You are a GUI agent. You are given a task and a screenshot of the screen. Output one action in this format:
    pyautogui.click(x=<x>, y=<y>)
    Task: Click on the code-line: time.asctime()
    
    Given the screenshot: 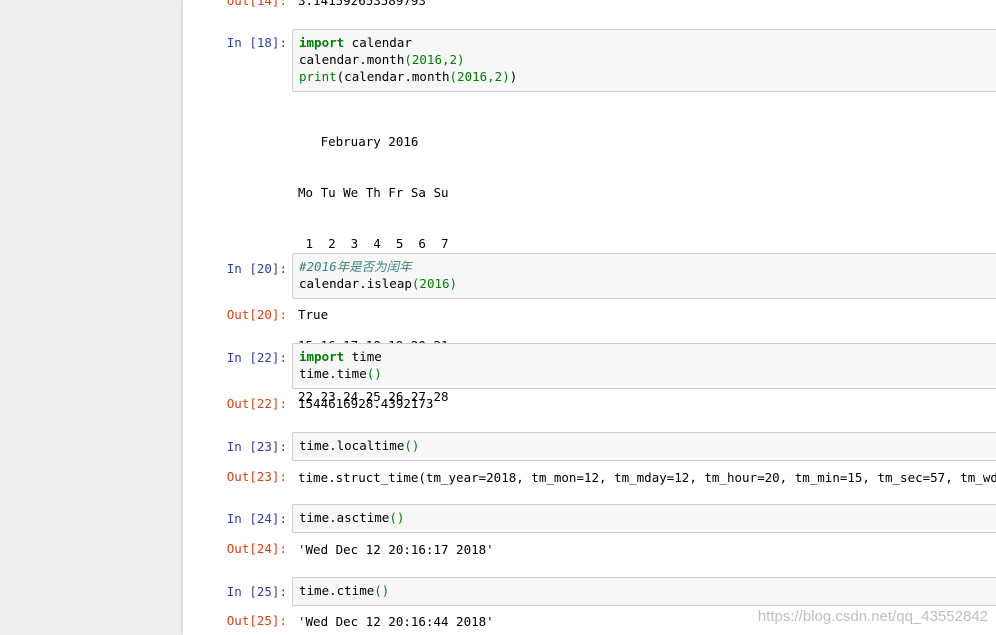 What is the action you would take?
    pyautogui.click(x=646, y=517)
    